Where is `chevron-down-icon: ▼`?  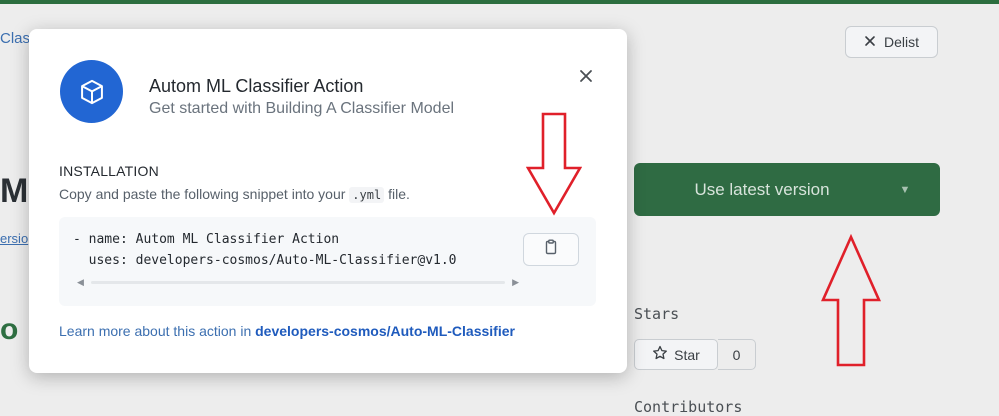
chevron-down-icon: ▼ is located at coordinates (905, 190).